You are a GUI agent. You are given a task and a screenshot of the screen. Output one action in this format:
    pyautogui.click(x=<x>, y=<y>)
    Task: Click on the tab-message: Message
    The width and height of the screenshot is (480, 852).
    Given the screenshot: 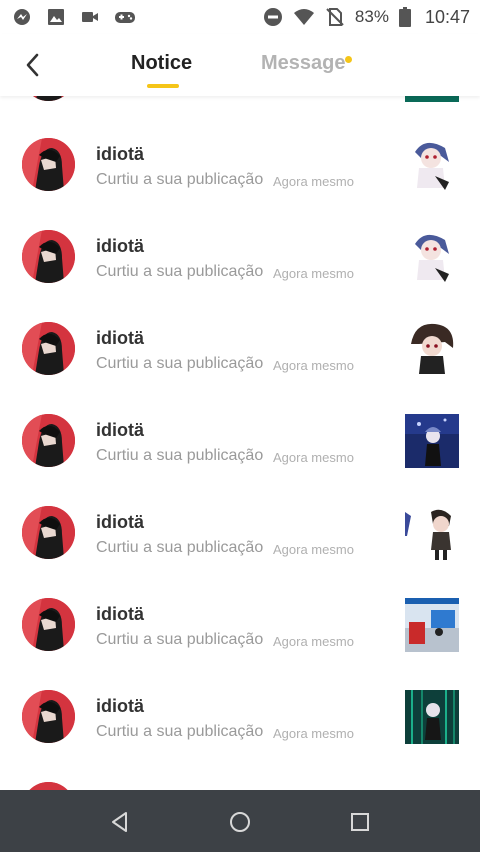 What is the action you would take?
    pyautogui.click(x=303, y=63)
    